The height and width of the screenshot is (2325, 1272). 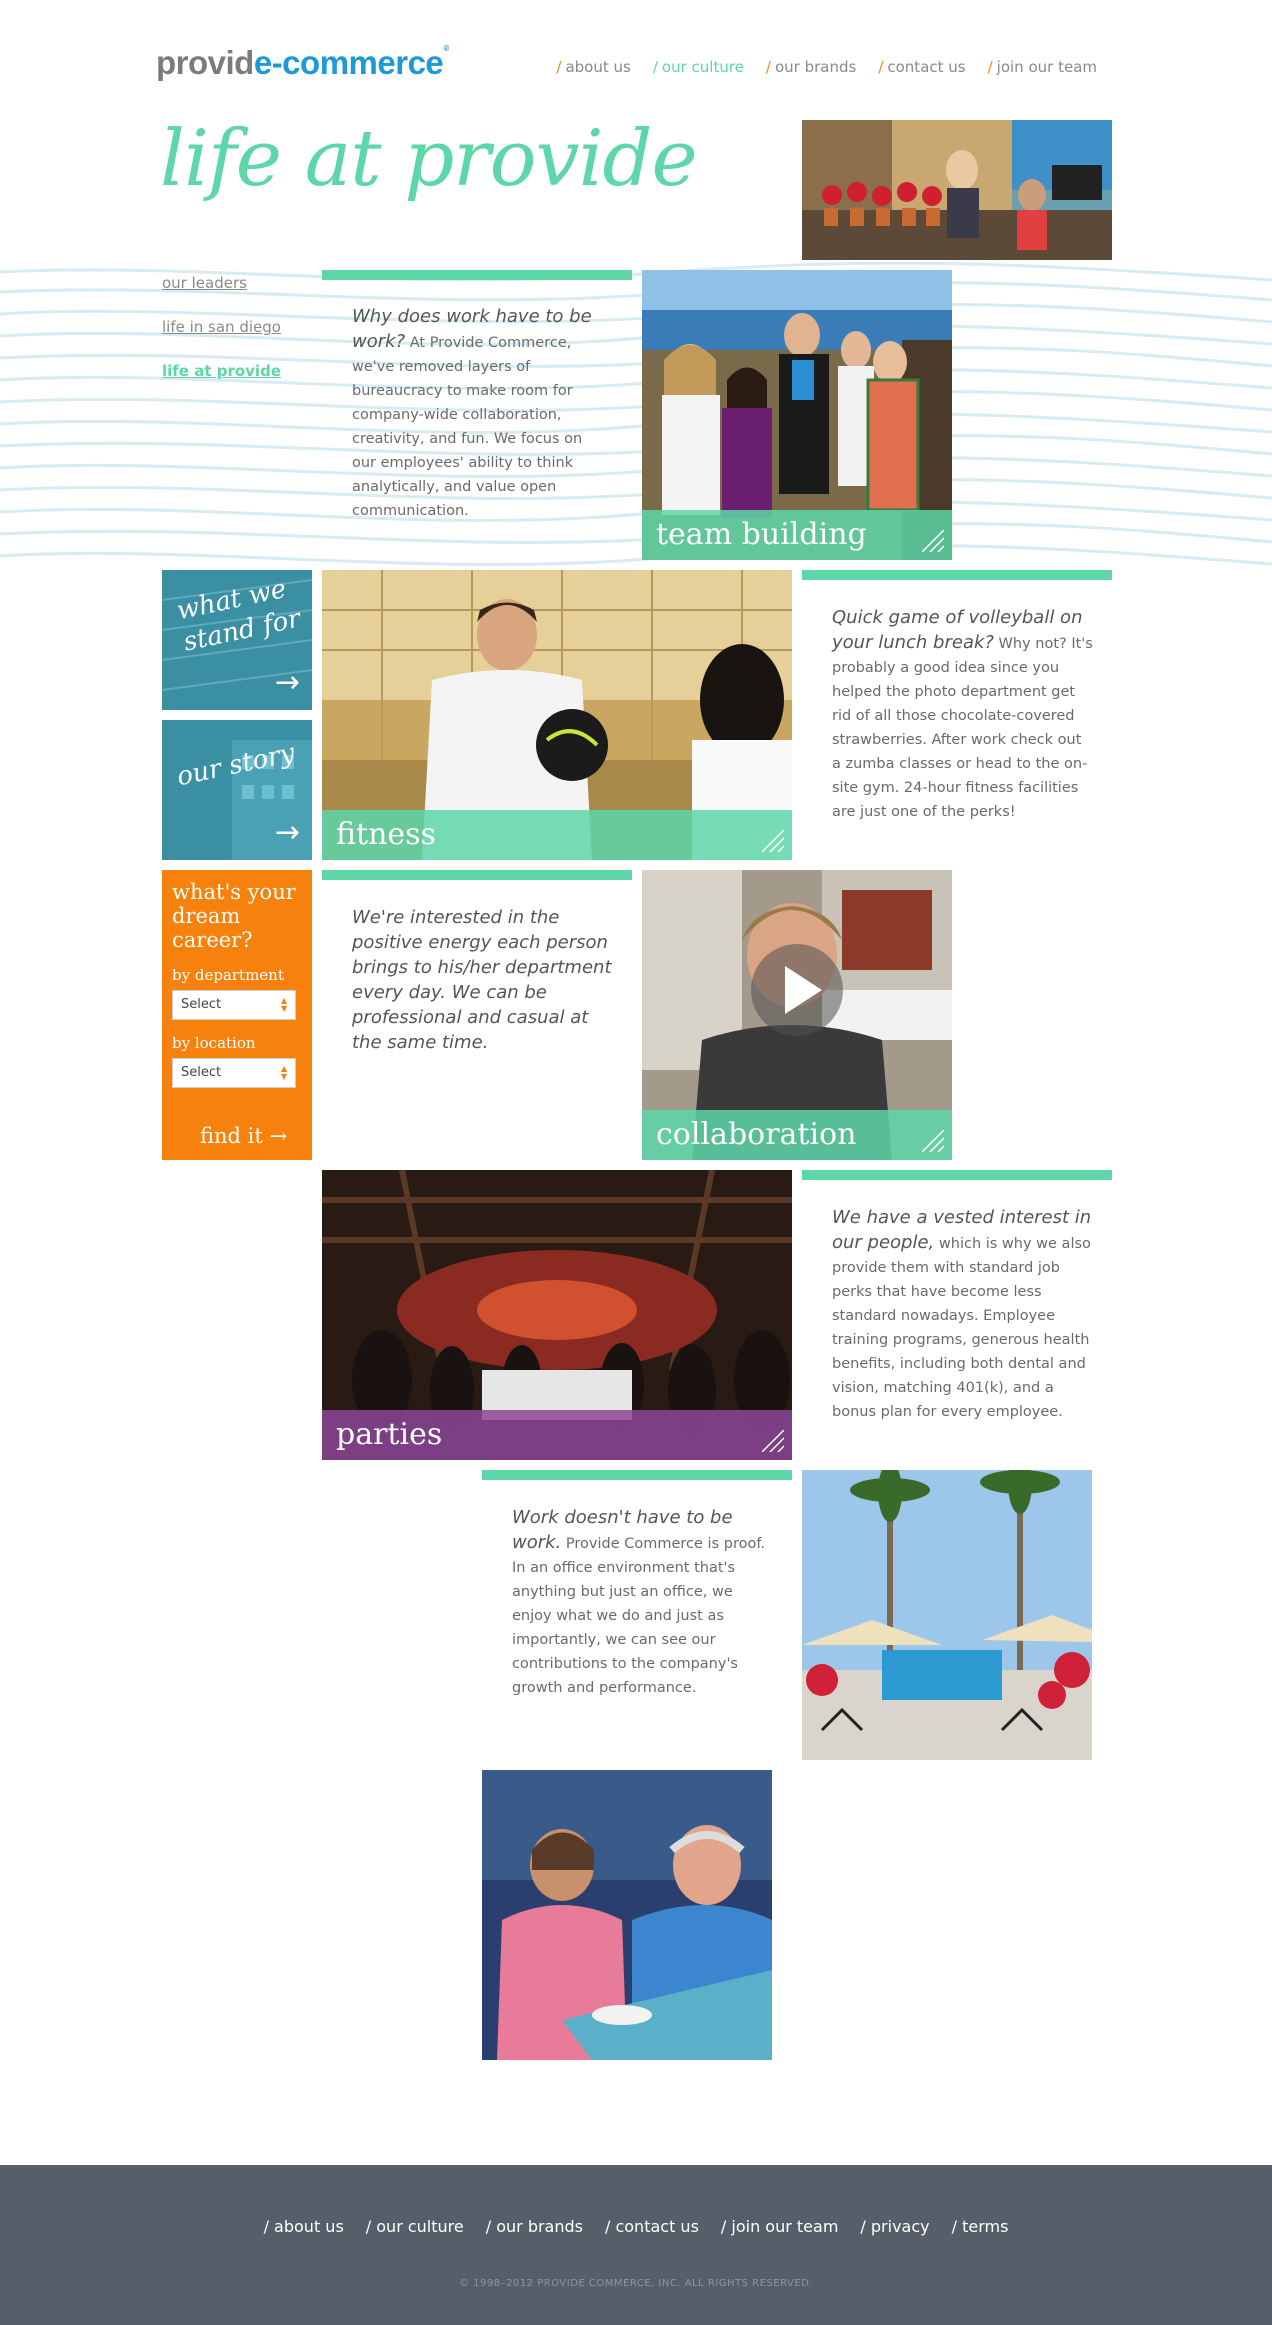 I want to click on tile-what-we-stand-for: what we stand for →, so click(x=237, y=640).